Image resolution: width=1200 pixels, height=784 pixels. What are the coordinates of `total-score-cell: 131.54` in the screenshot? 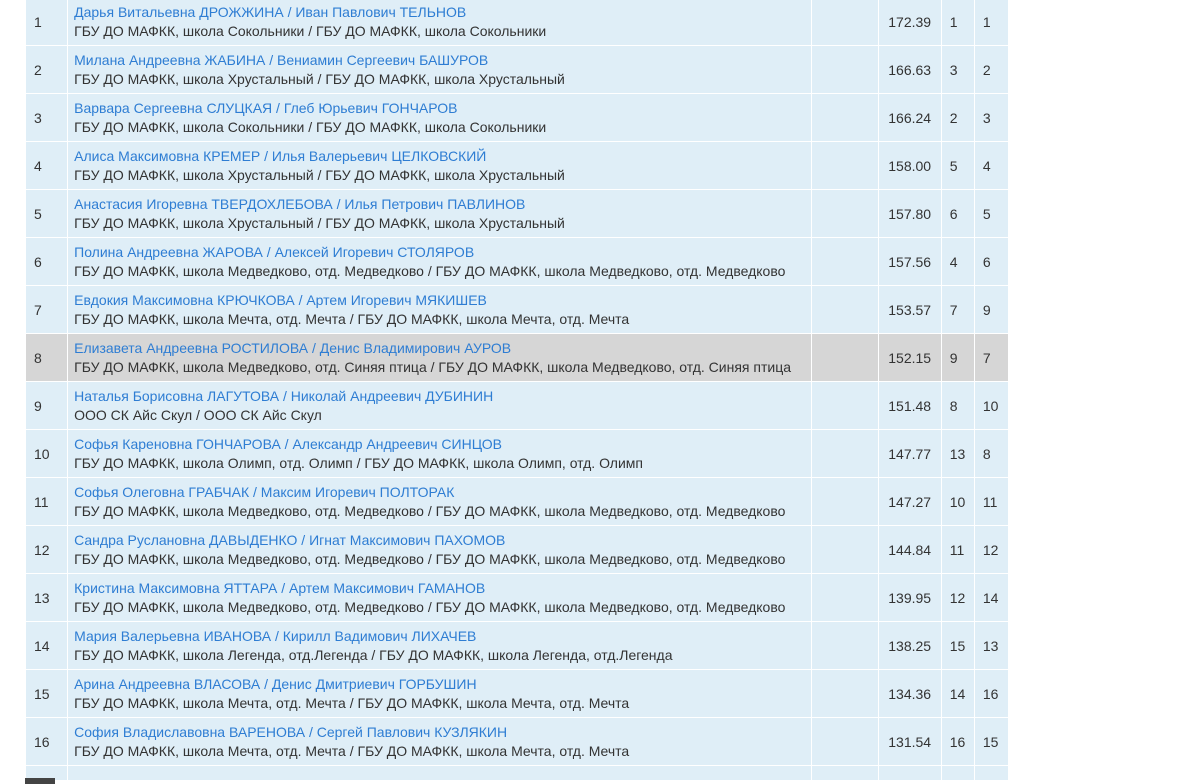 It's located at (909, 741).